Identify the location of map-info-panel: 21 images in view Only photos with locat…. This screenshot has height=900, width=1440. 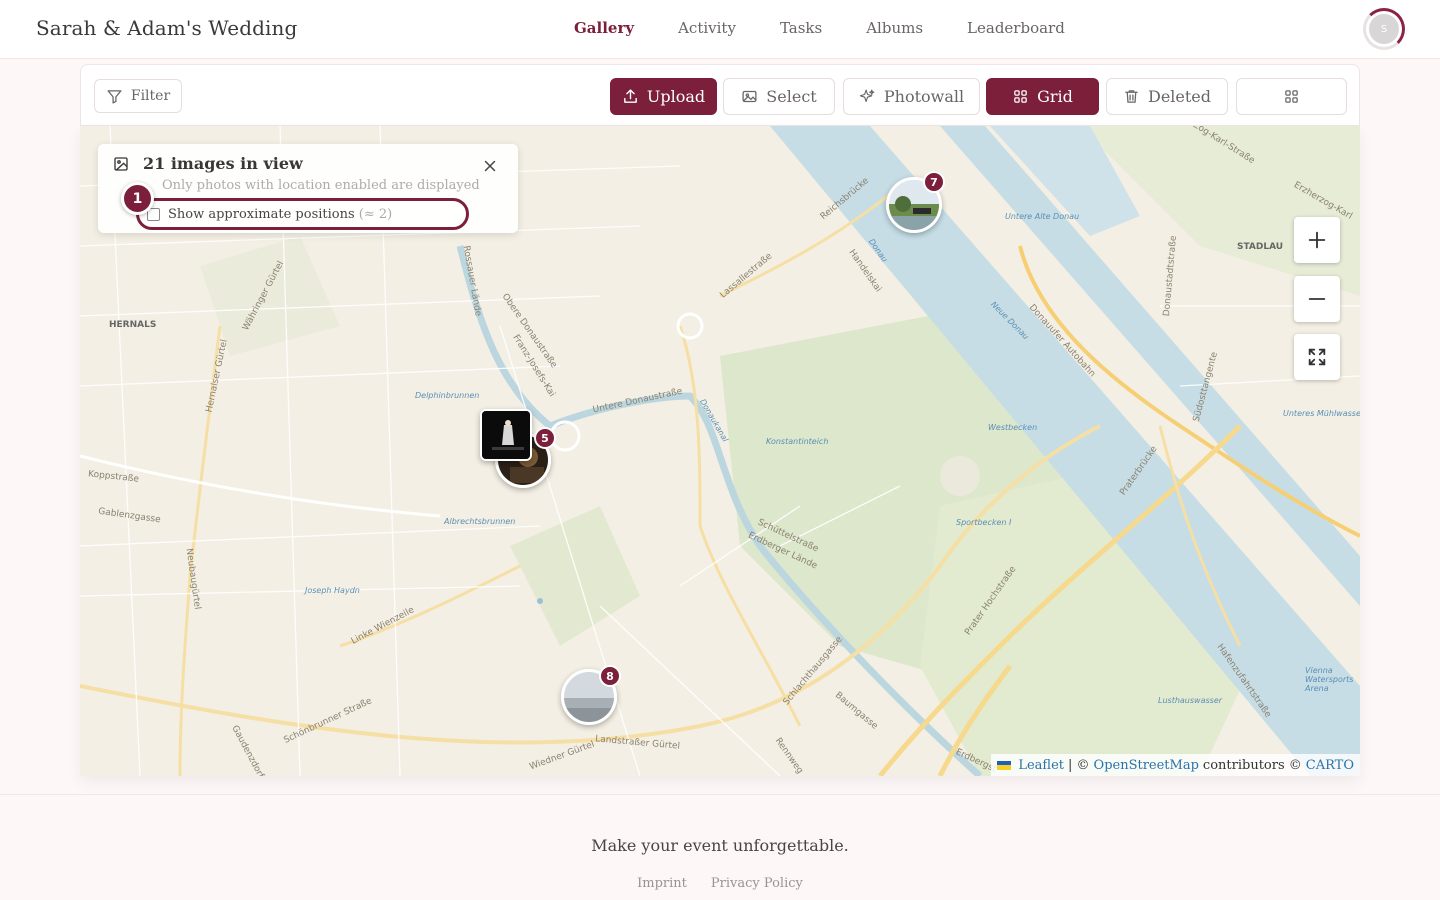
(308, 188).